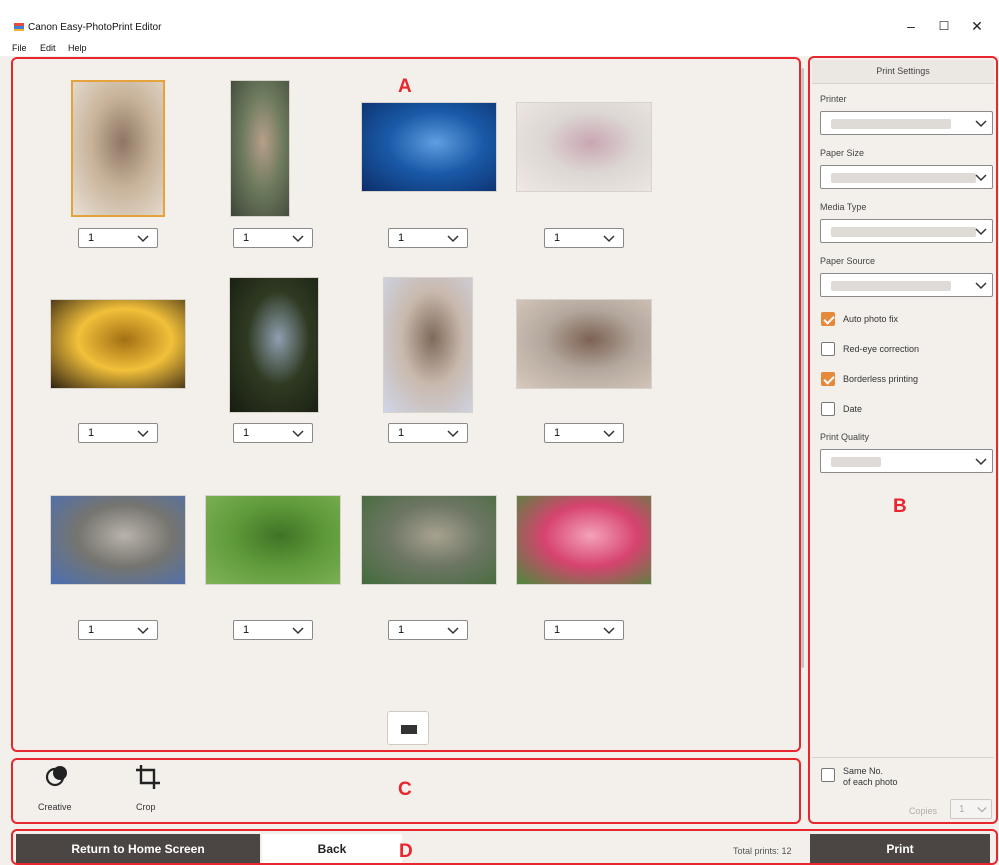 This screenshot has height=865, width=999. I want to click on minimize-button: –, so click(911, 26).